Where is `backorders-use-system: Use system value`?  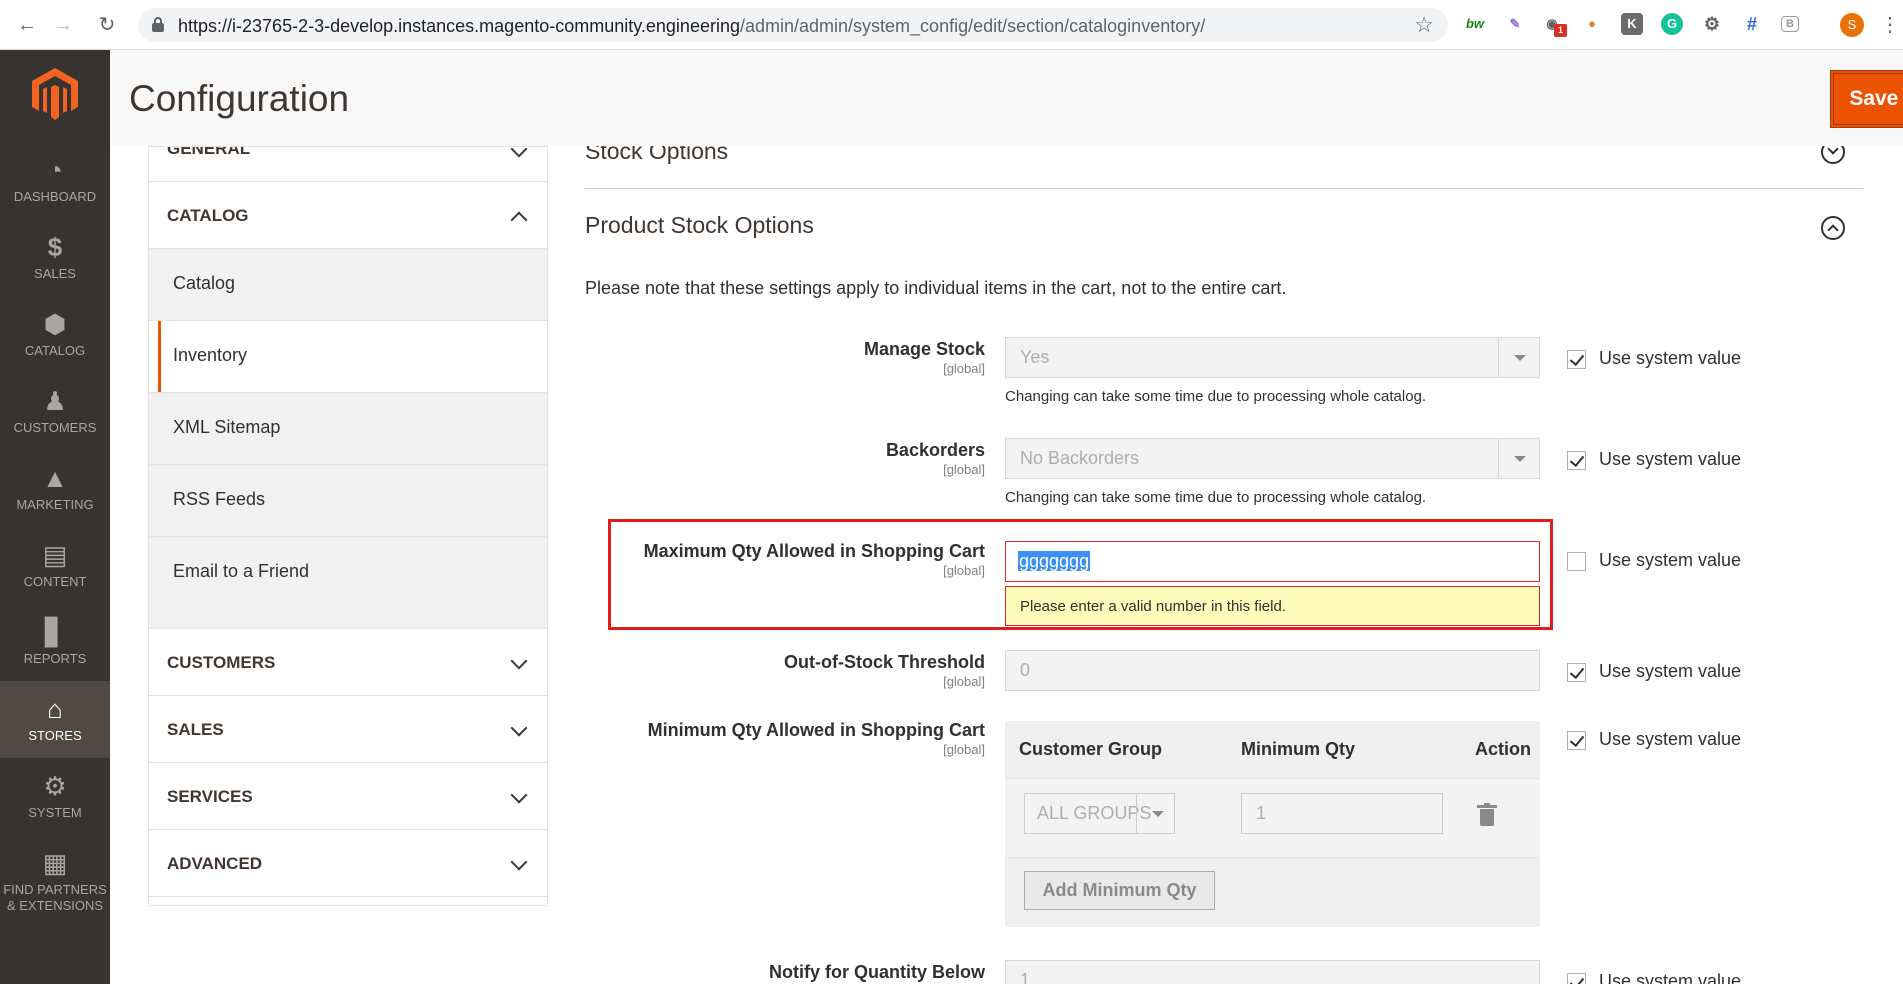 backorders-use-system: Use system value is located at coordinates (1654, 459).